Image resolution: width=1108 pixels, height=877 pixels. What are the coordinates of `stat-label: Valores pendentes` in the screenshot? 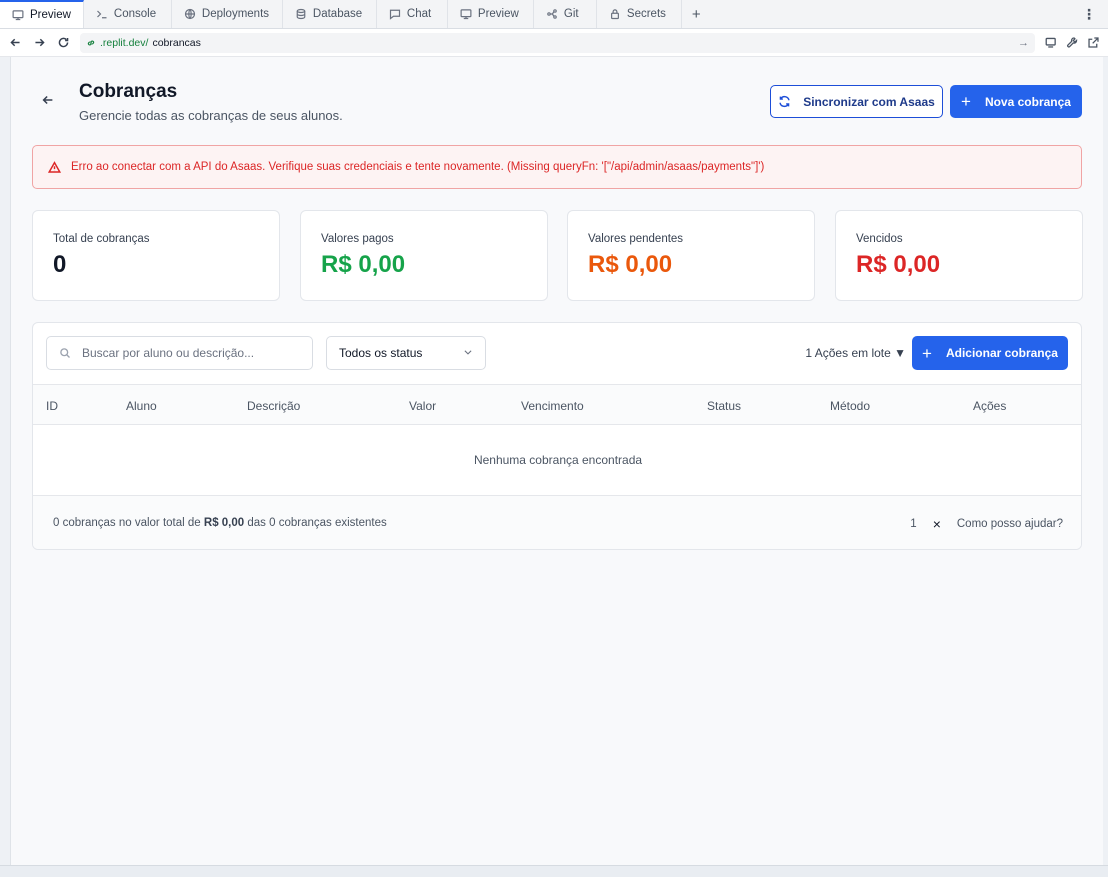 It's located at (636, 239).